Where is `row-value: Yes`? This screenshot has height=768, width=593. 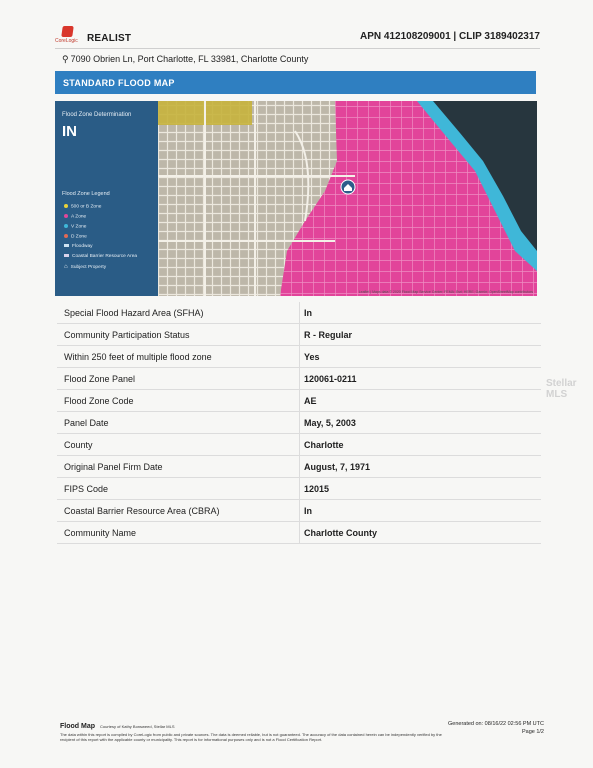 row-value: Yes is located at coordinates (420, 356).